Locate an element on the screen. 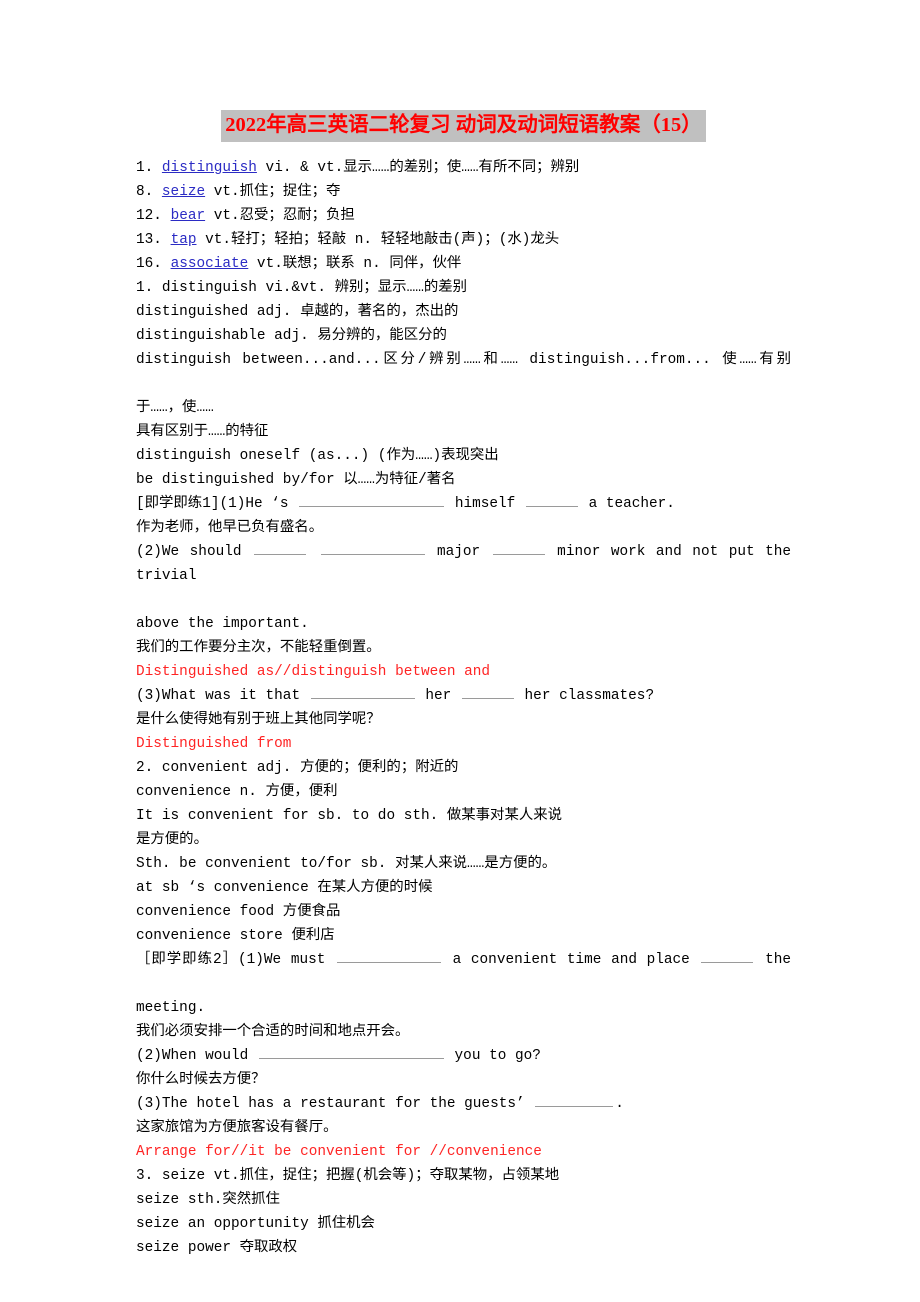  entry1-feature-line: 具有区别于……的特征 is located at coordinates (202, 431).